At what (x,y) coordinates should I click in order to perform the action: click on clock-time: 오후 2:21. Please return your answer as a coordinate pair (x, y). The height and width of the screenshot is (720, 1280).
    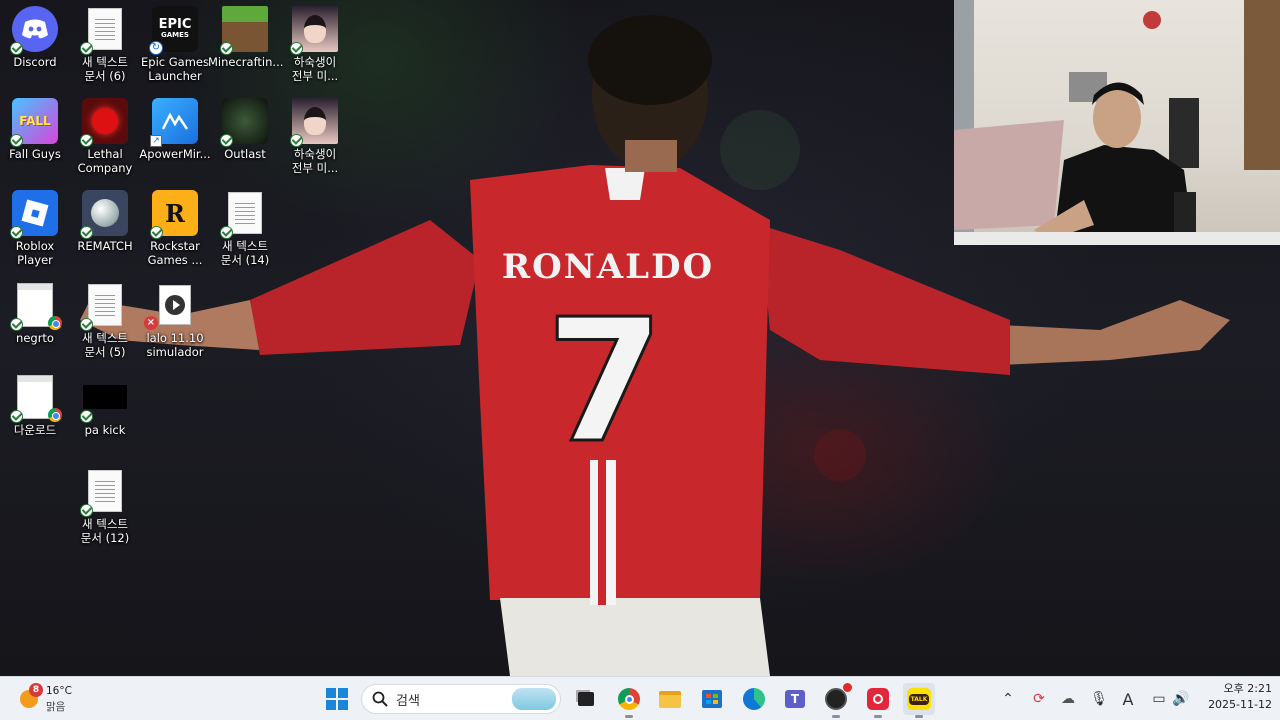
    Looking at the image, I should click on (1247, 688).